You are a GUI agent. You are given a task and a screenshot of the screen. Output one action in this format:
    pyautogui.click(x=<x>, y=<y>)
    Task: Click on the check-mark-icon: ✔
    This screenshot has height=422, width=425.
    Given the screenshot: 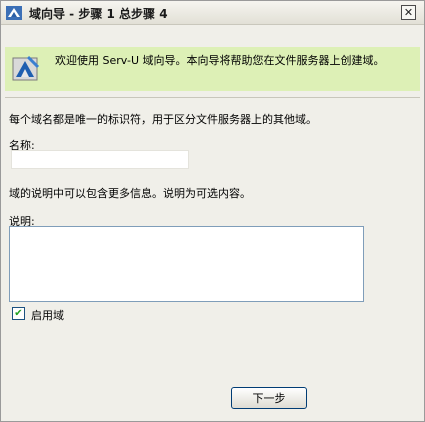 What is the action you would take?
    pyautogui.click(x=18, y=313)
    